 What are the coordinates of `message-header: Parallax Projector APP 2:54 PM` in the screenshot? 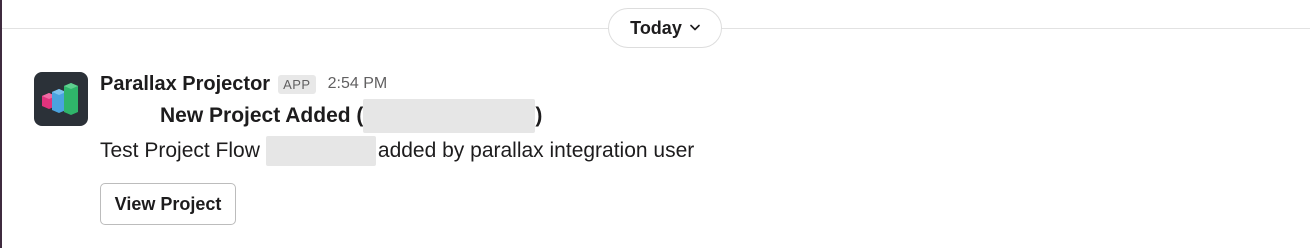 It's located at (243, 84).